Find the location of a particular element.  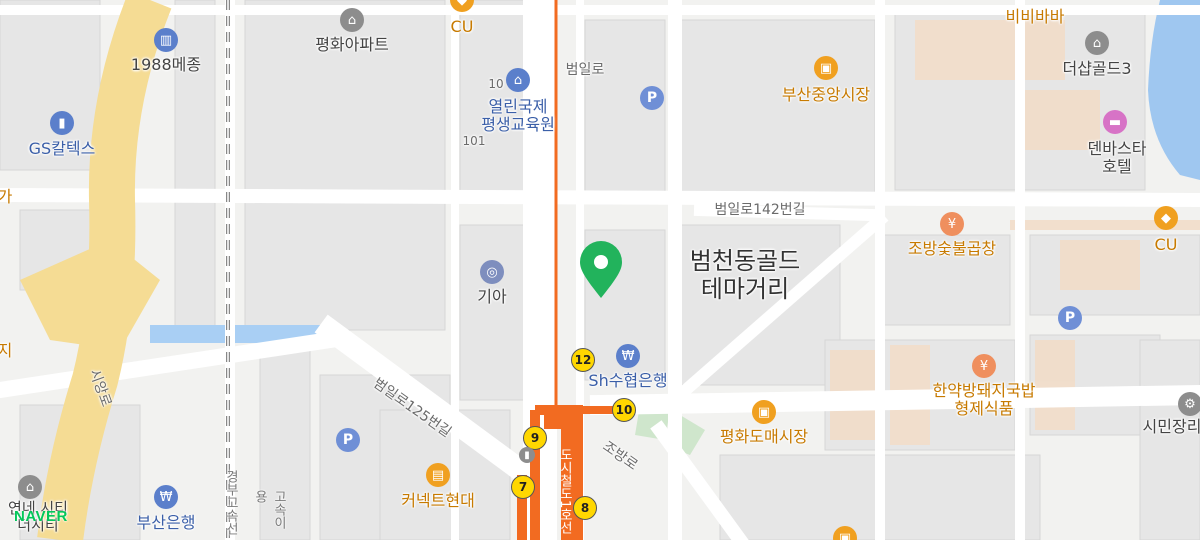

poi-yeollin-line-1: 열린국제 is located at coordinates (518, 106).